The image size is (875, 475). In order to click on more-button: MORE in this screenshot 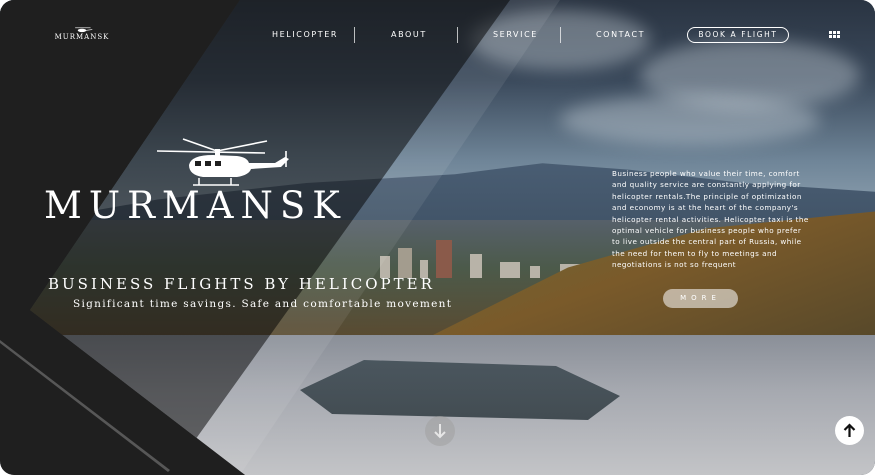, I will do `click(700, 298)`.